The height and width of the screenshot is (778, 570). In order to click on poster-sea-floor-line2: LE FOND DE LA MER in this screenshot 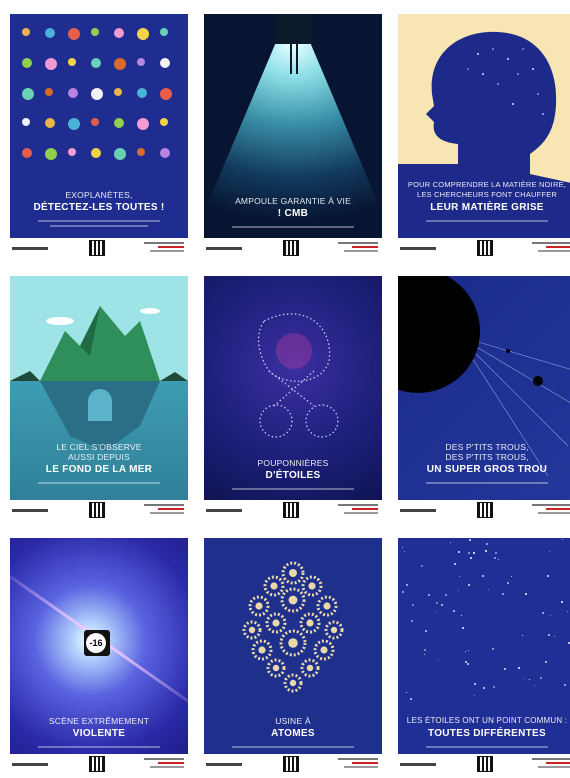, I will do `click(99, 469)`.